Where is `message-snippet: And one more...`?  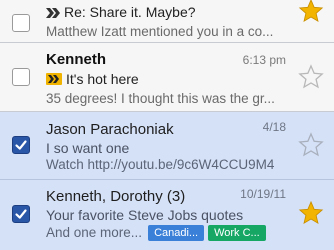 message-snippet: And one more... is located at coordinates (94, 232).